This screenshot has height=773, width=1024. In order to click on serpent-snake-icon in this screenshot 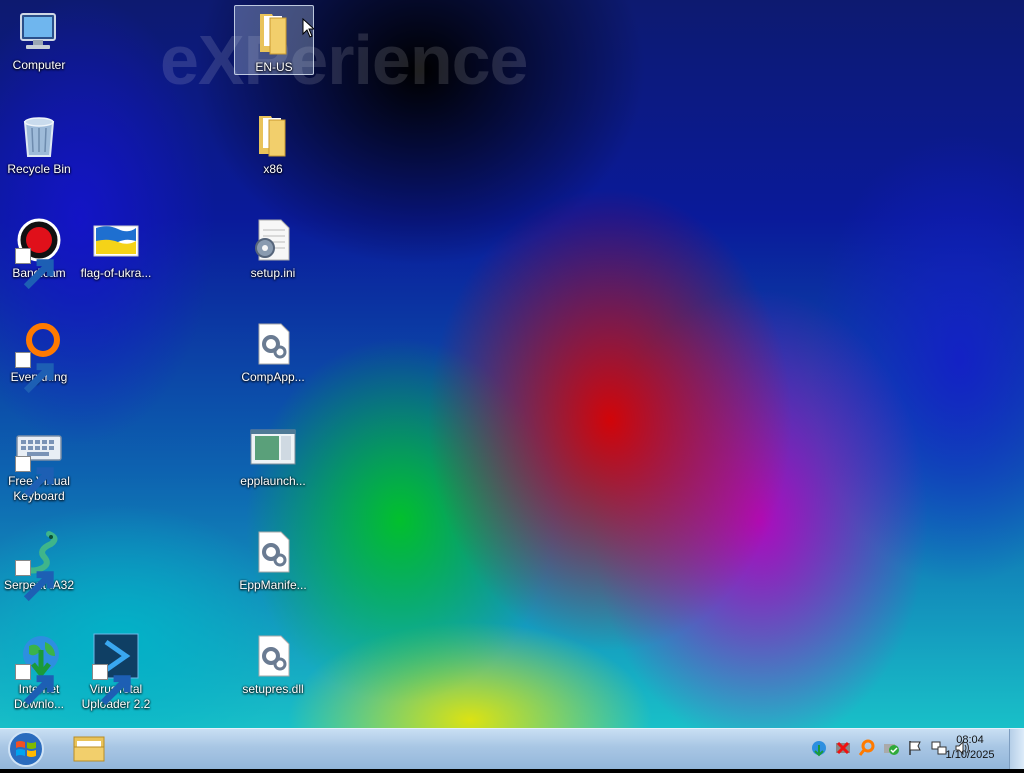, I will do `click(39, 565)`.